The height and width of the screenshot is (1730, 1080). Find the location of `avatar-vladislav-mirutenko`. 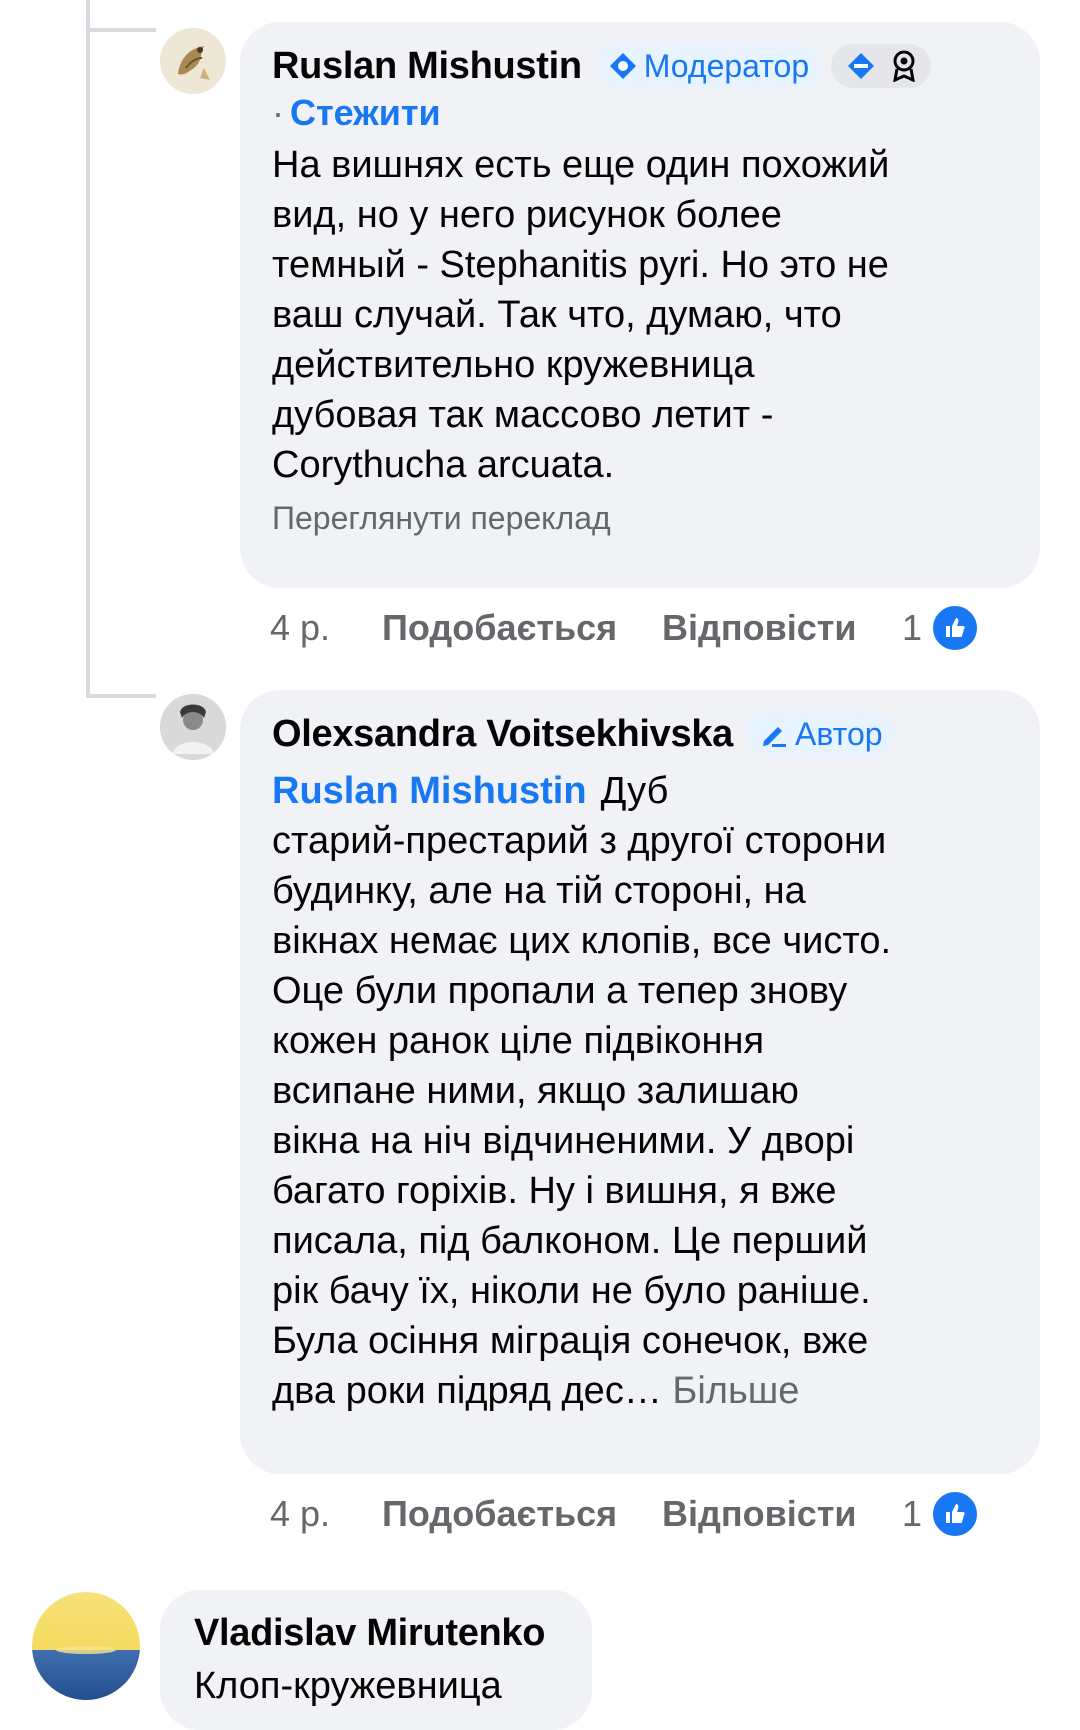

avatar-vladislav-mirutenko is located at coordinates (86, 1646).